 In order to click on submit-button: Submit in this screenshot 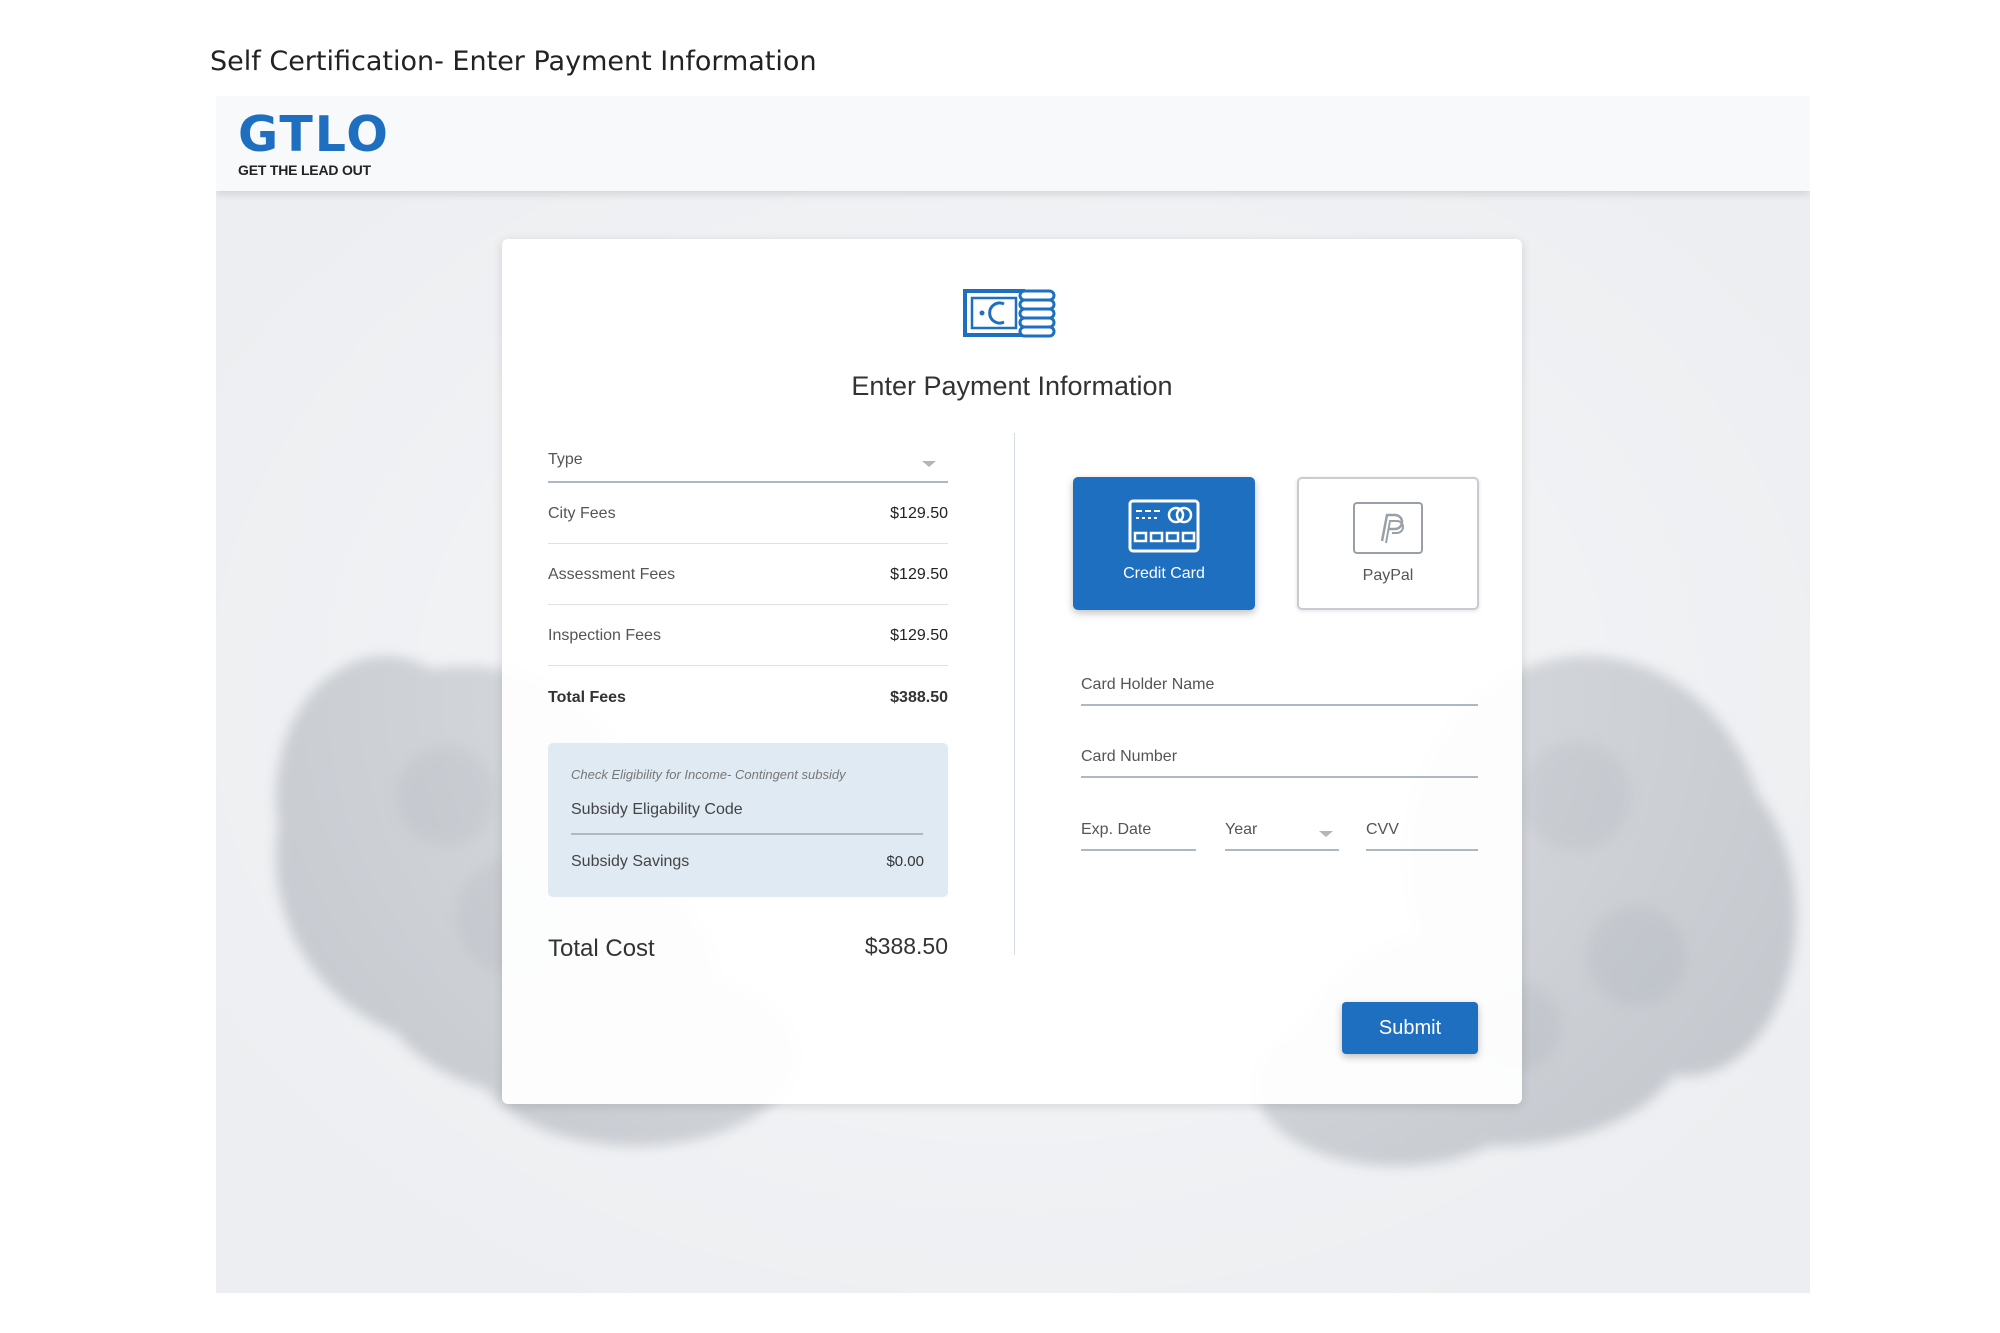, I will do `click(1410, 1028)`.